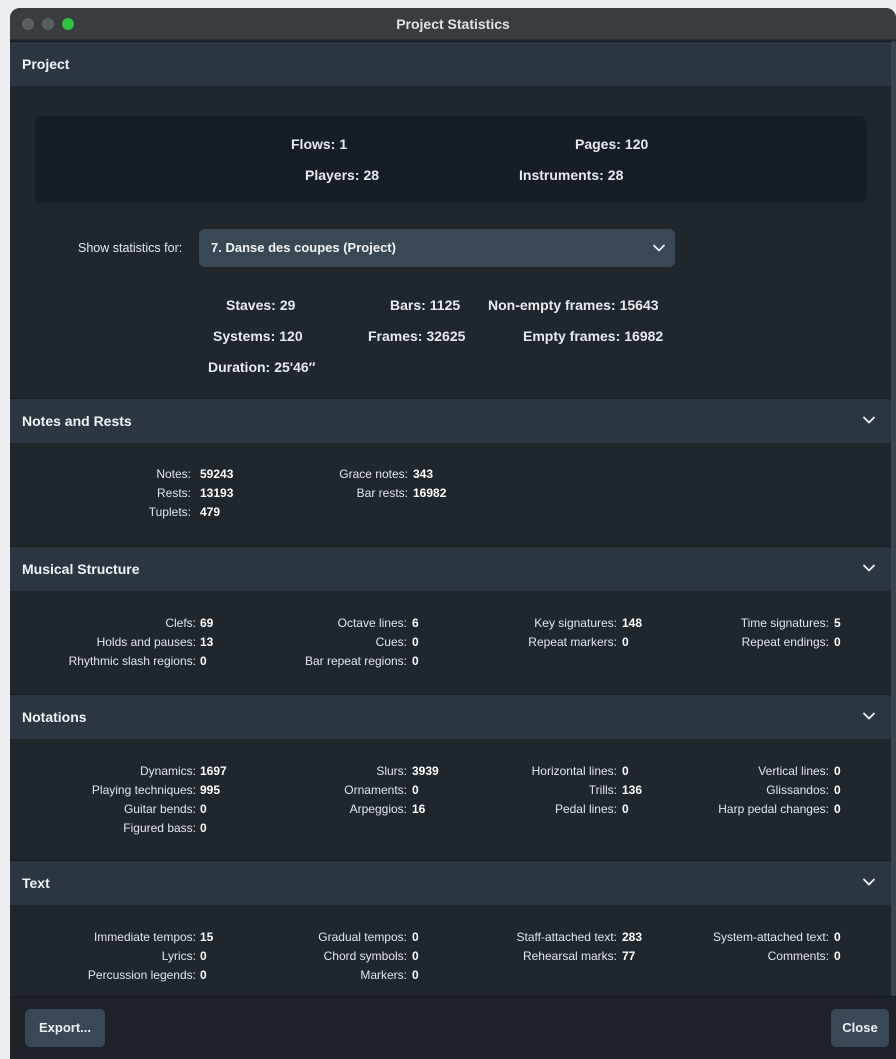 This screenshot has height=1059, width=896. Describe the element at coordinates (391, 771) in the screenshot. I see `stat-row: Slurs:` at that location.